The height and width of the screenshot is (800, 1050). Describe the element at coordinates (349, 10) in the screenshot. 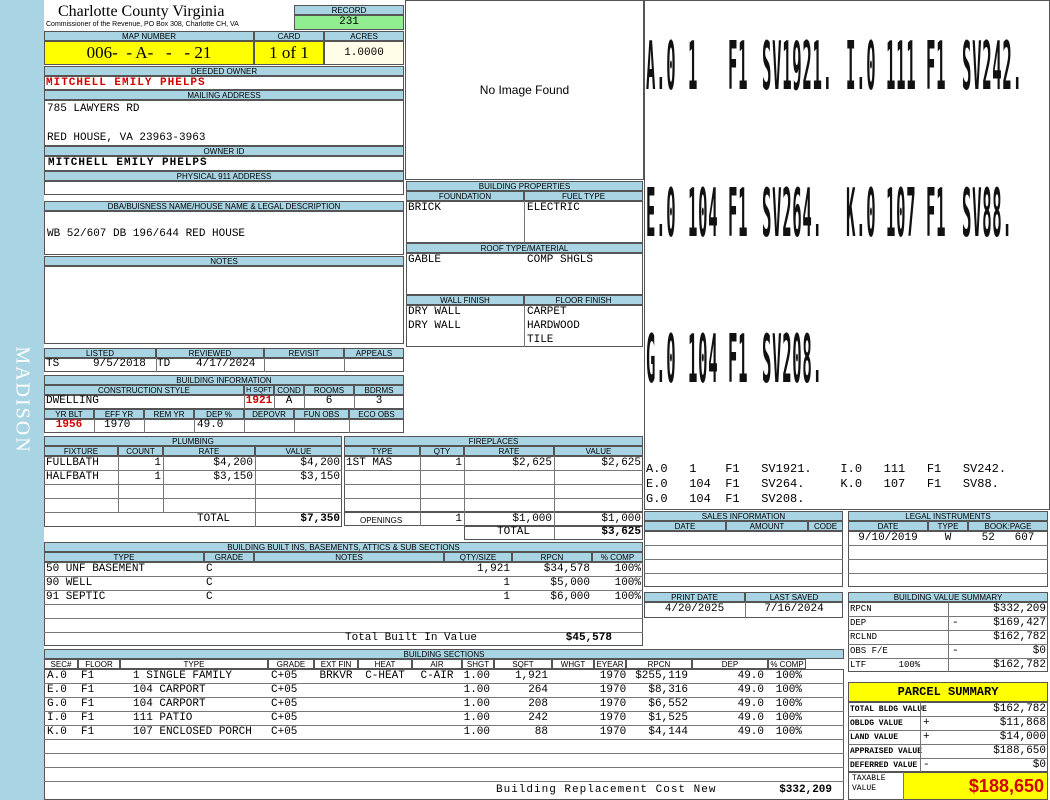

I see `record-label: RECORD` at that location.